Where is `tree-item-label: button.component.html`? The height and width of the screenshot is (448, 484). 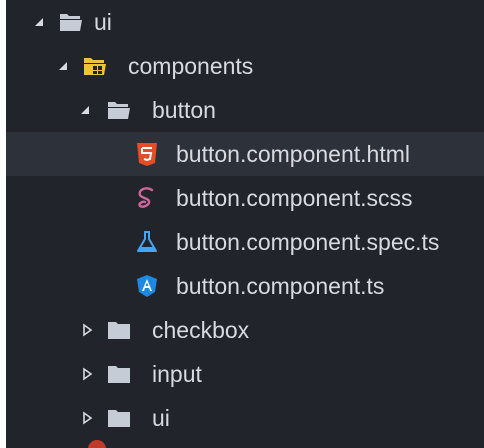 tree-item-label: button.component.html is located at coordinates (293, 154).